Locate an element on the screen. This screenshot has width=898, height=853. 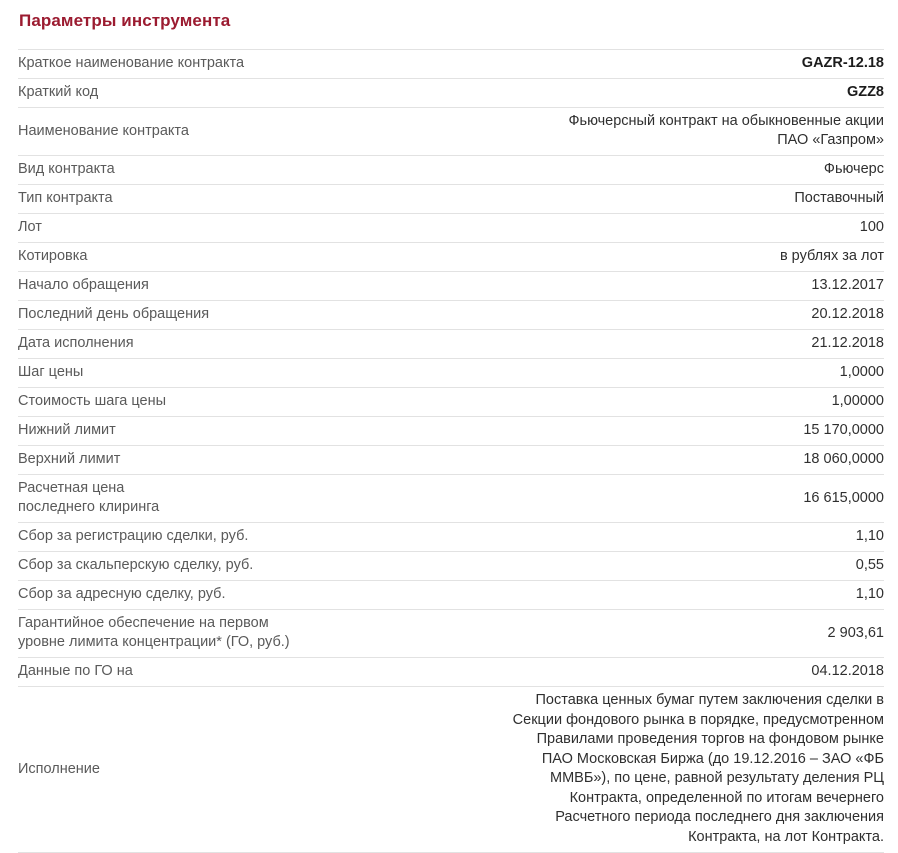
param-label: Сбор за скальперскую сделку, руб. is located at coordinates (245, 566).